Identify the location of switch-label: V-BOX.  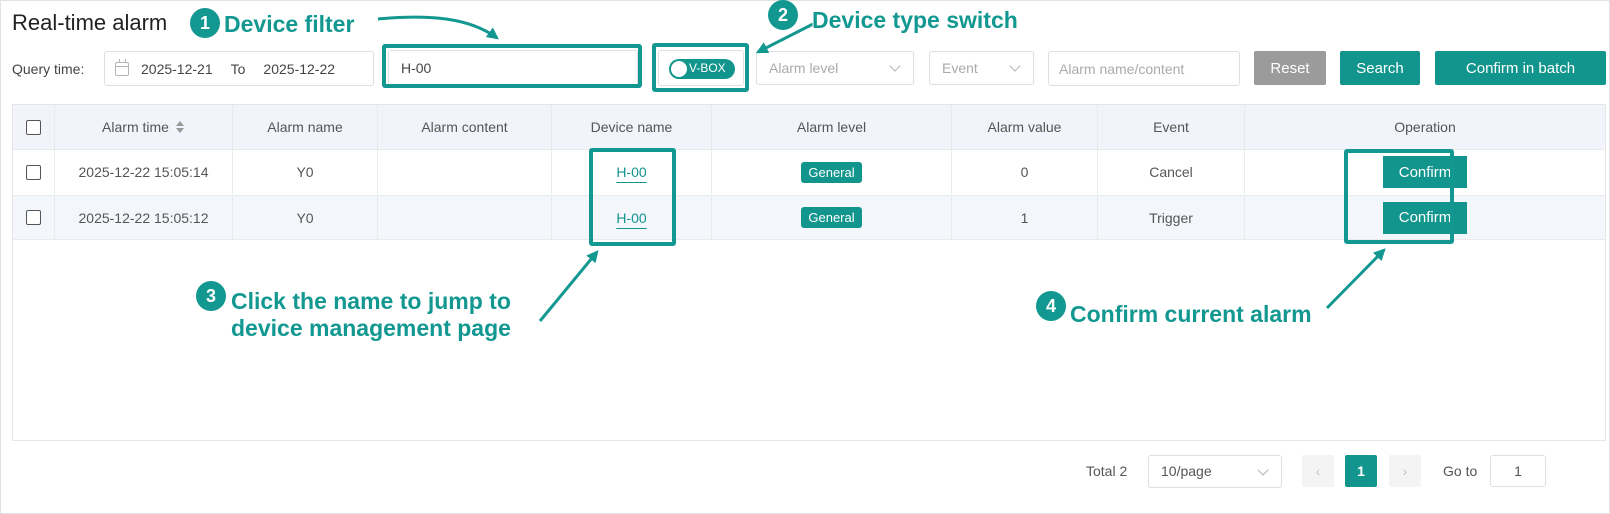
(707, 68).